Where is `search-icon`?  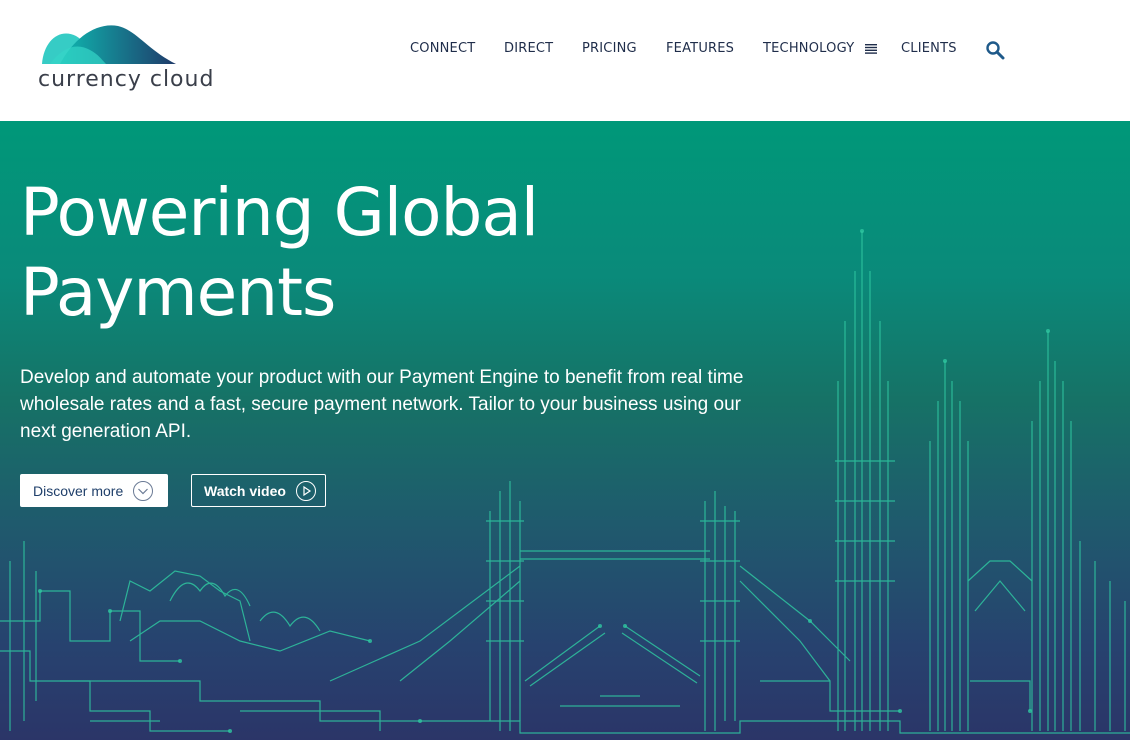 search-icon is located at coordinates (995, 50).